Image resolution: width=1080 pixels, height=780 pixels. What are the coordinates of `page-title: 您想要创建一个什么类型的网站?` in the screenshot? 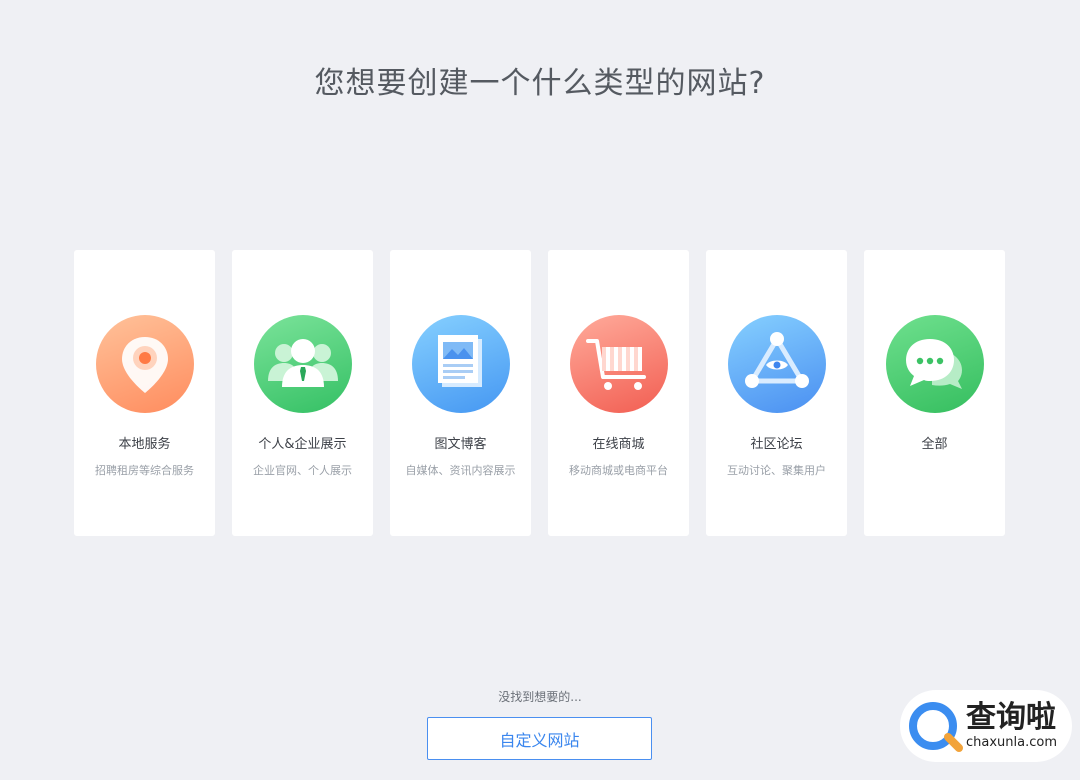 It's located at (540, 83).